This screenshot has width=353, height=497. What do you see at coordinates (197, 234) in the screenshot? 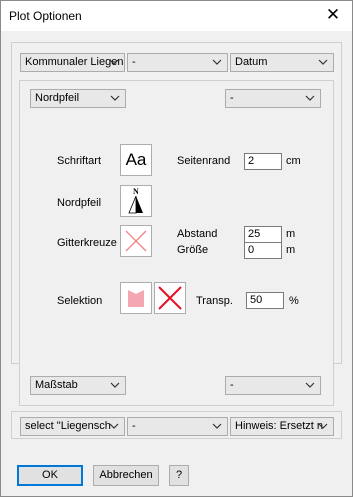
I see `abstand-label: Abstand` at bounding box center [197, 234].